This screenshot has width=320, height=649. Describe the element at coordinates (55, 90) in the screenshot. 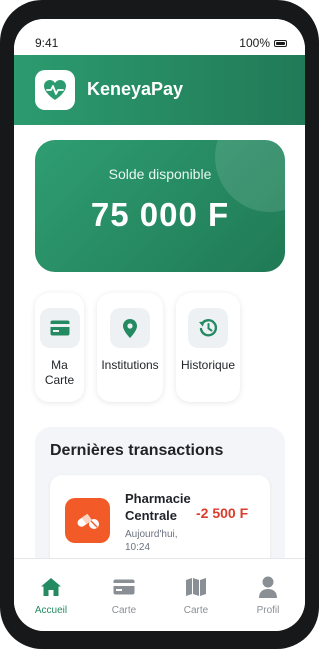

I see `heart-pulse-icon` at that location.